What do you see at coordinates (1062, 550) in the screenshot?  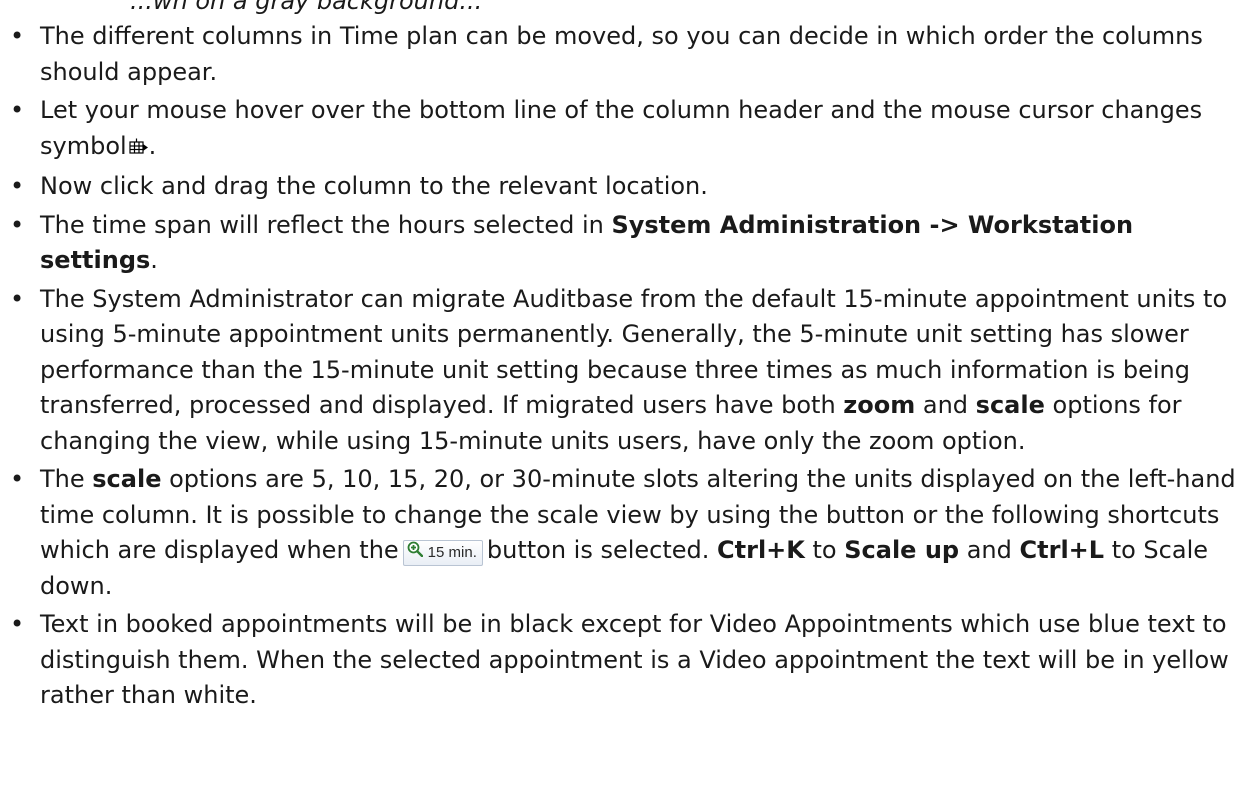 I see `shortcut-bold: Ctrl+L` at bounding box center [1062, 550].